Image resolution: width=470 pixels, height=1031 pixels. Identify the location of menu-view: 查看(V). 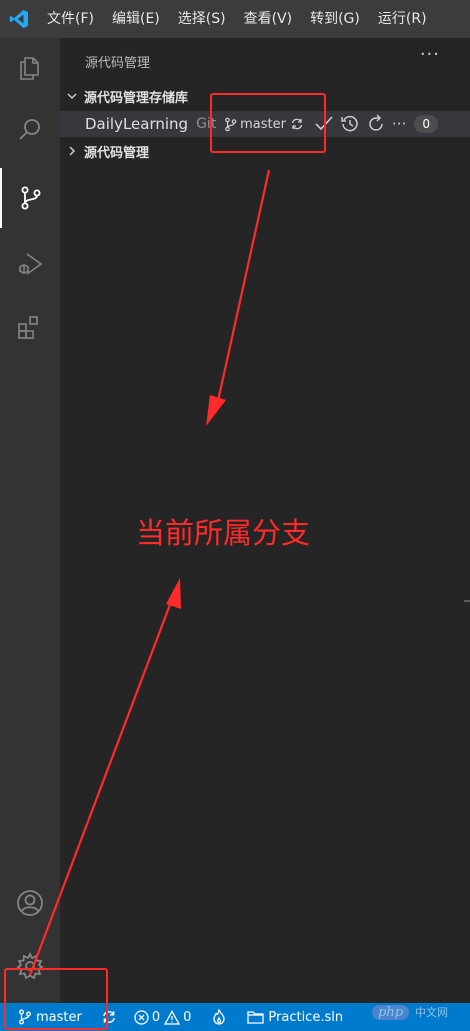
(268, 19).